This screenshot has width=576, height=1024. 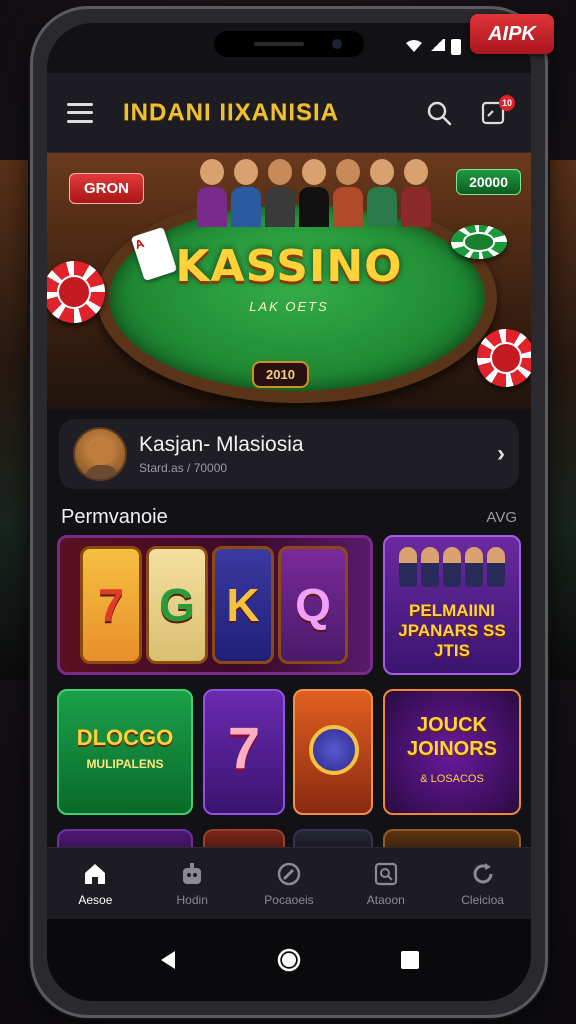 I want to click on search-button, so click(x=439, y=113).